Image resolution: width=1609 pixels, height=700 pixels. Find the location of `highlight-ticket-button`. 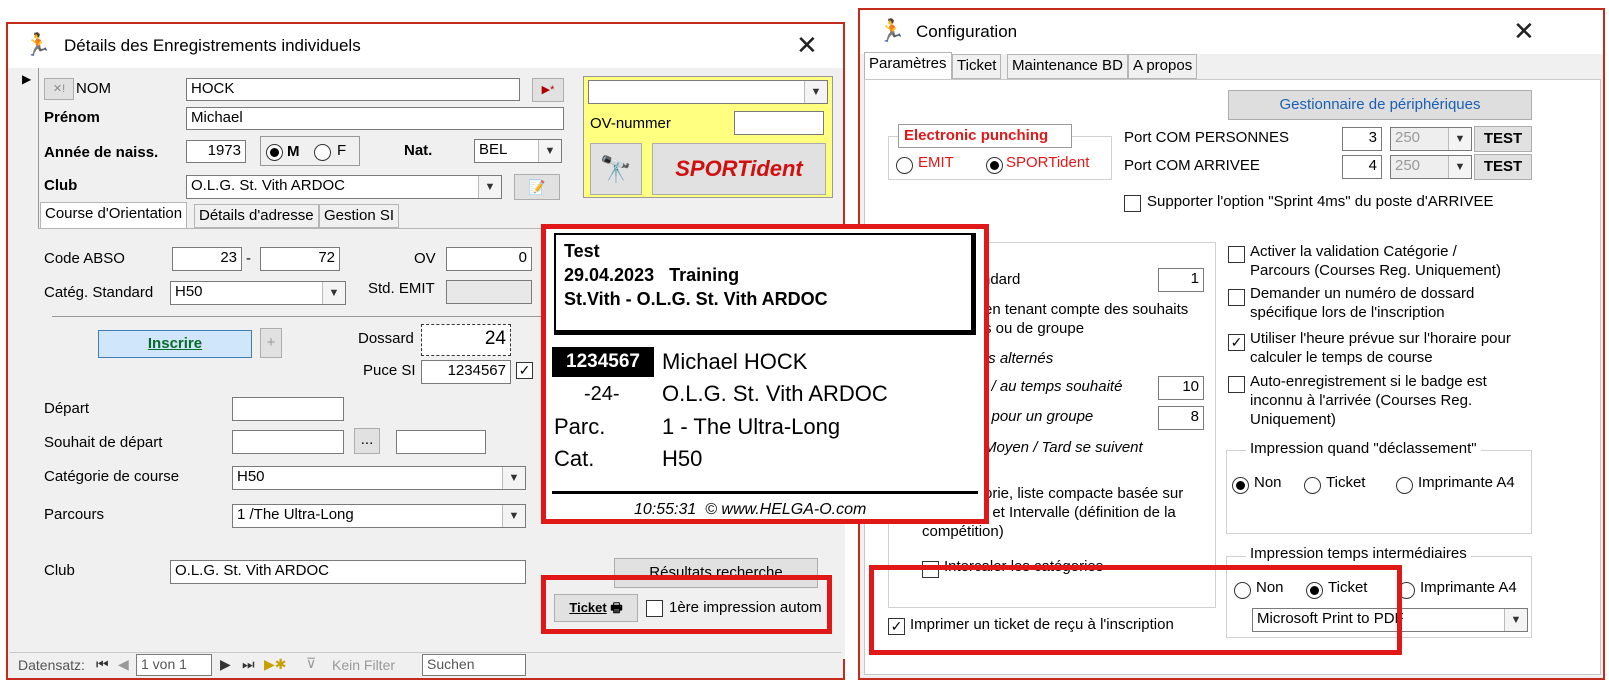

highlight-ticket-button is located at coordinates (686, 604).